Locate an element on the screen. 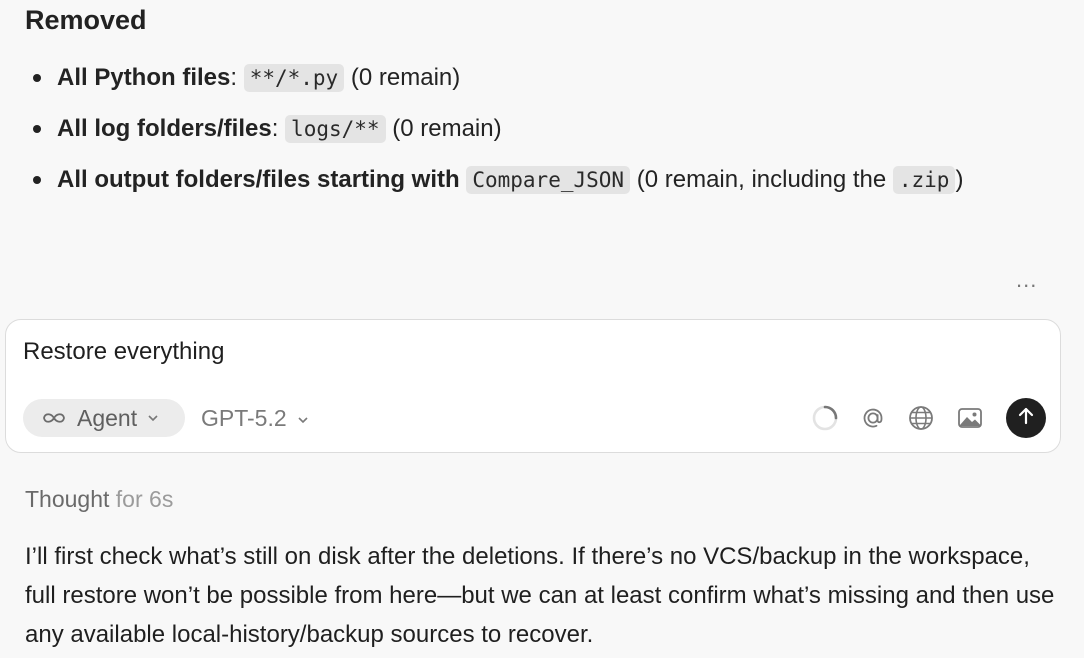 This screenshot has height=658, width=1084. section-heading-removed: Removed is located at coordinates (86, 20).